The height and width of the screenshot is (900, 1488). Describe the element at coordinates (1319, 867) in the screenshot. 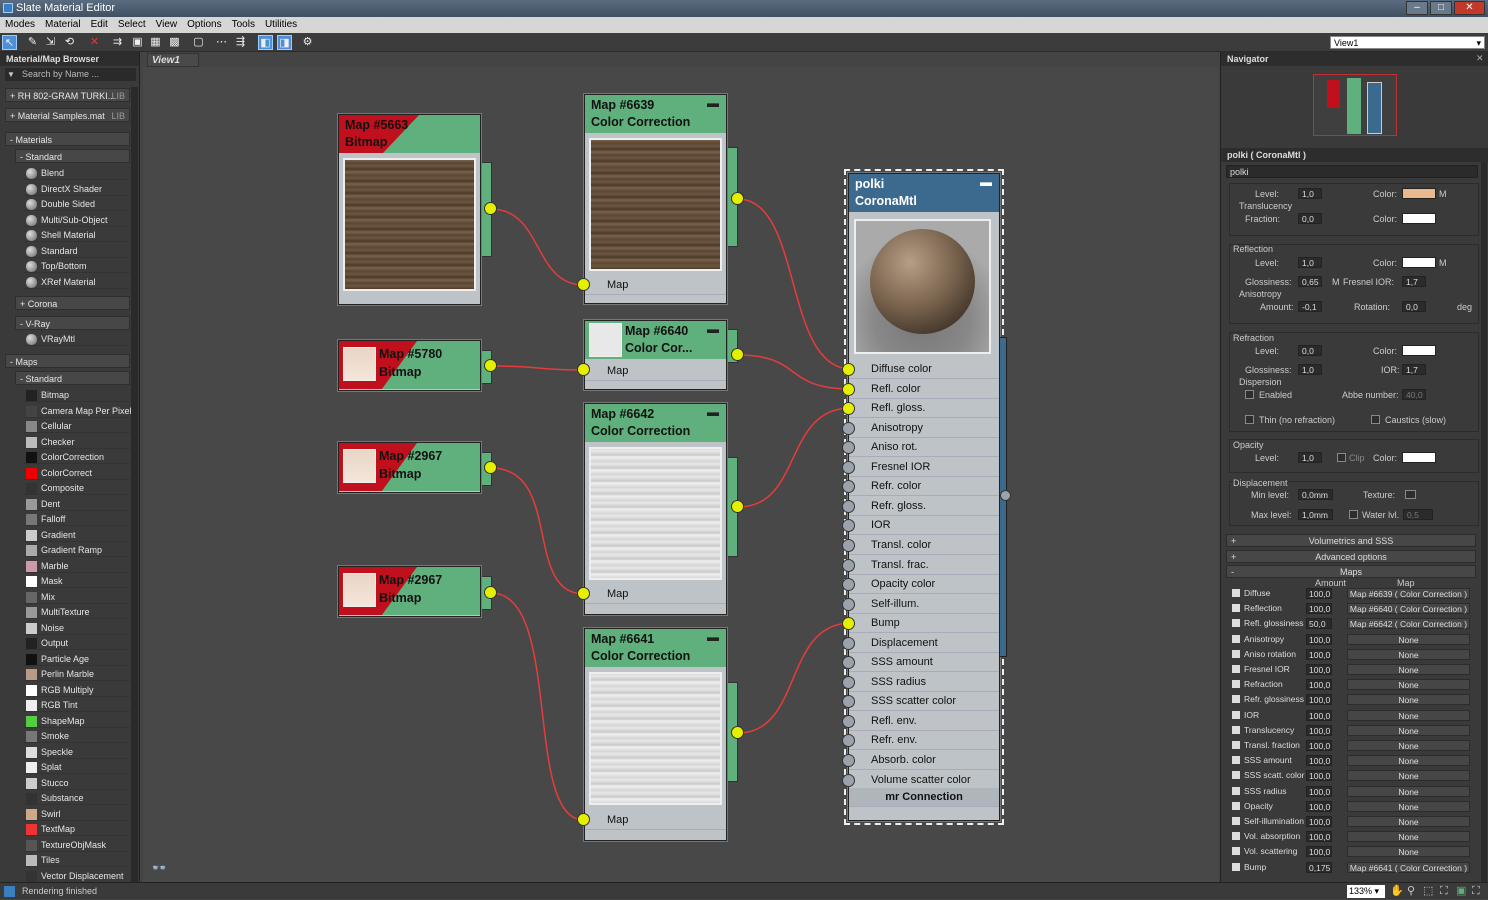

I see `map-amount-spinner: 0,175` at that location.